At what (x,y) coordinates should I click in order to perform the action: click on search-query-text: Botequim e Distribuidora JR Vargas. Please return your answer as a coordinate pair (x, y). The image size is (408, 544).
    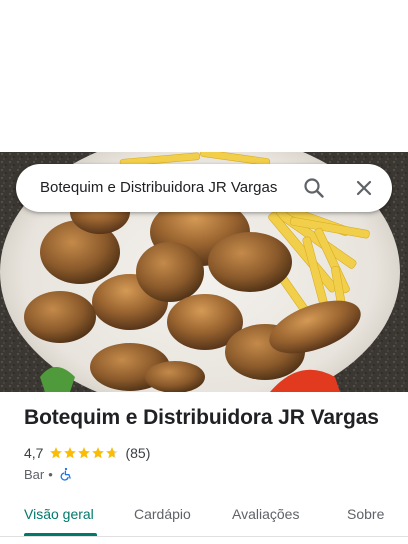
    Looking at the image, I should click on (158, 188).